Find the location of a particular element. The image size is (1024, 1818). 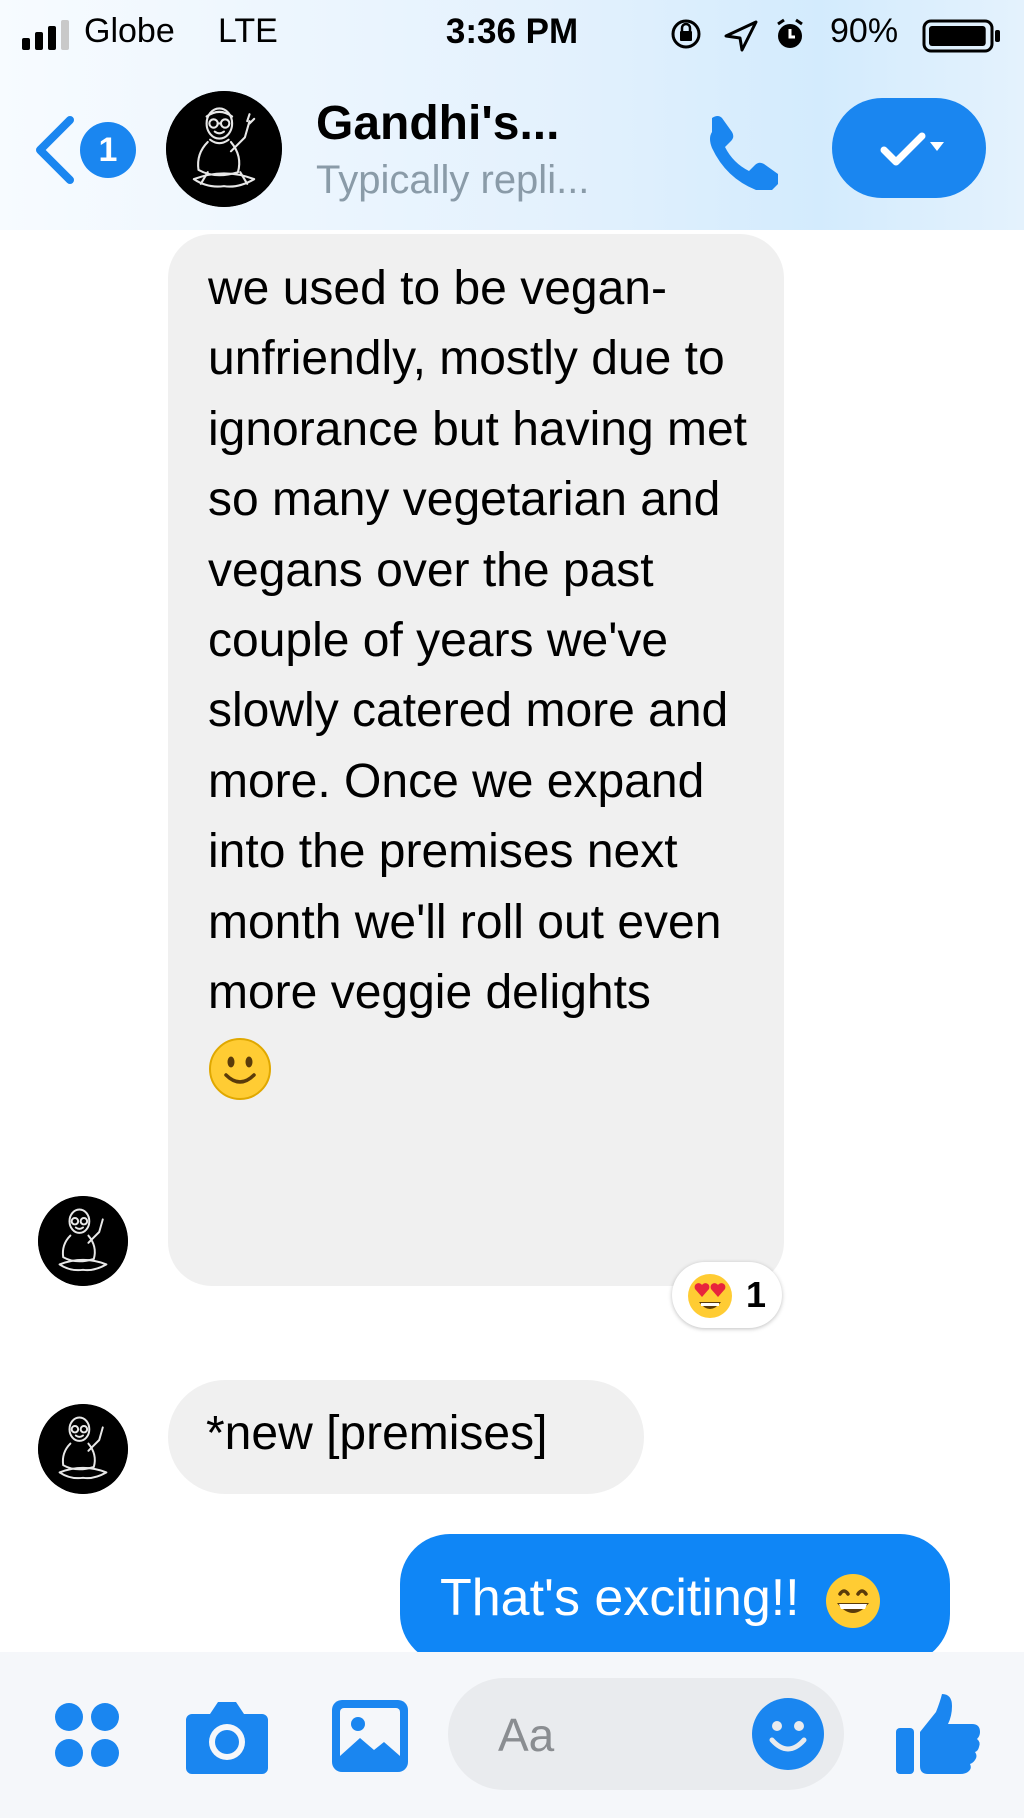

message-bubble-outgoing: That's exciting!! is located at coordinates (675, 1599).